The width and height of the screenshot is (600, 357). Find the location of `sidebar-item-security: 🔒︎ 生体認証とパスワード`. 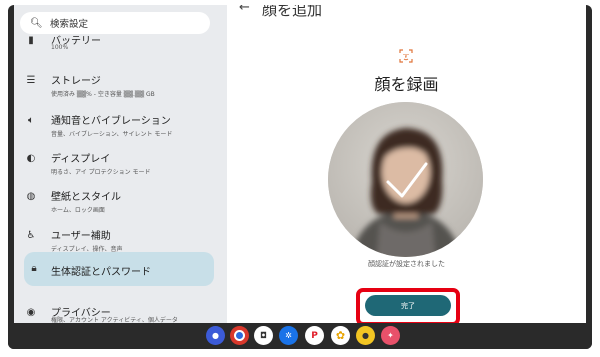

sidebar-item-security: 🔒︎ 生体認証とパスワード is located at coordinates (119, 269).